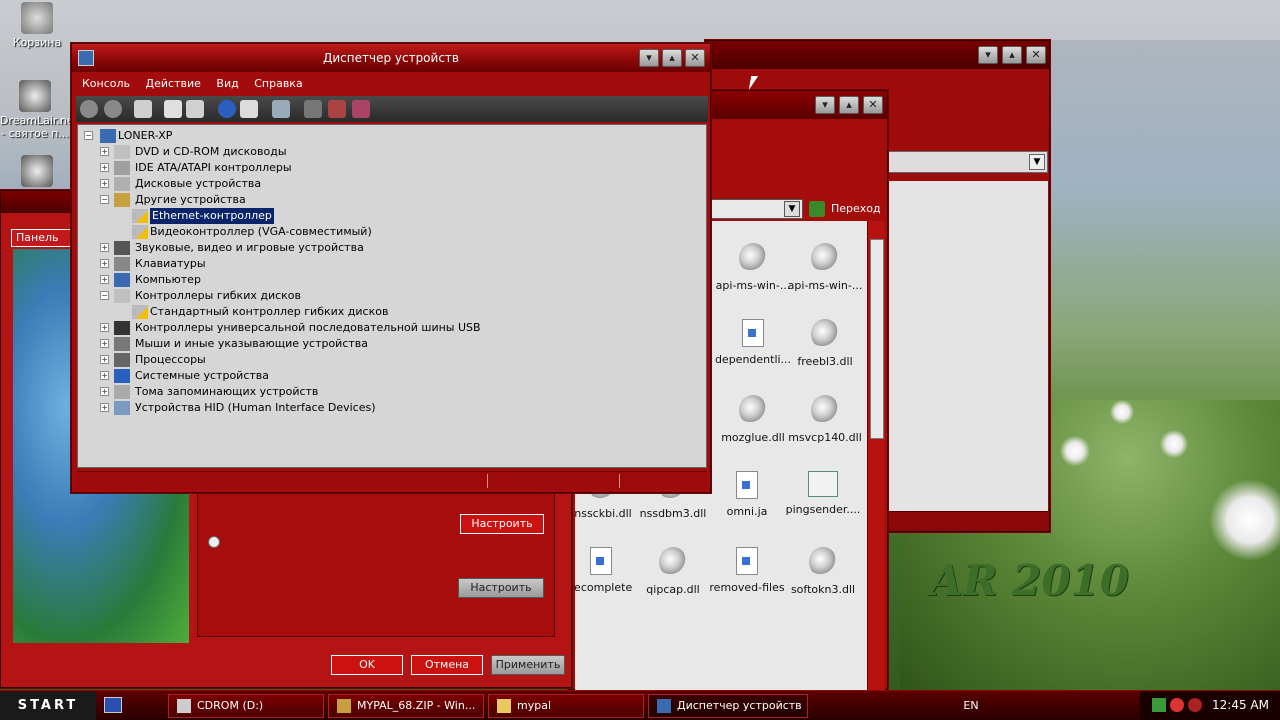  Describe the element at coordinates (673, 571) in the screenshot. I see `file-item: qipcap.dll` at that location.